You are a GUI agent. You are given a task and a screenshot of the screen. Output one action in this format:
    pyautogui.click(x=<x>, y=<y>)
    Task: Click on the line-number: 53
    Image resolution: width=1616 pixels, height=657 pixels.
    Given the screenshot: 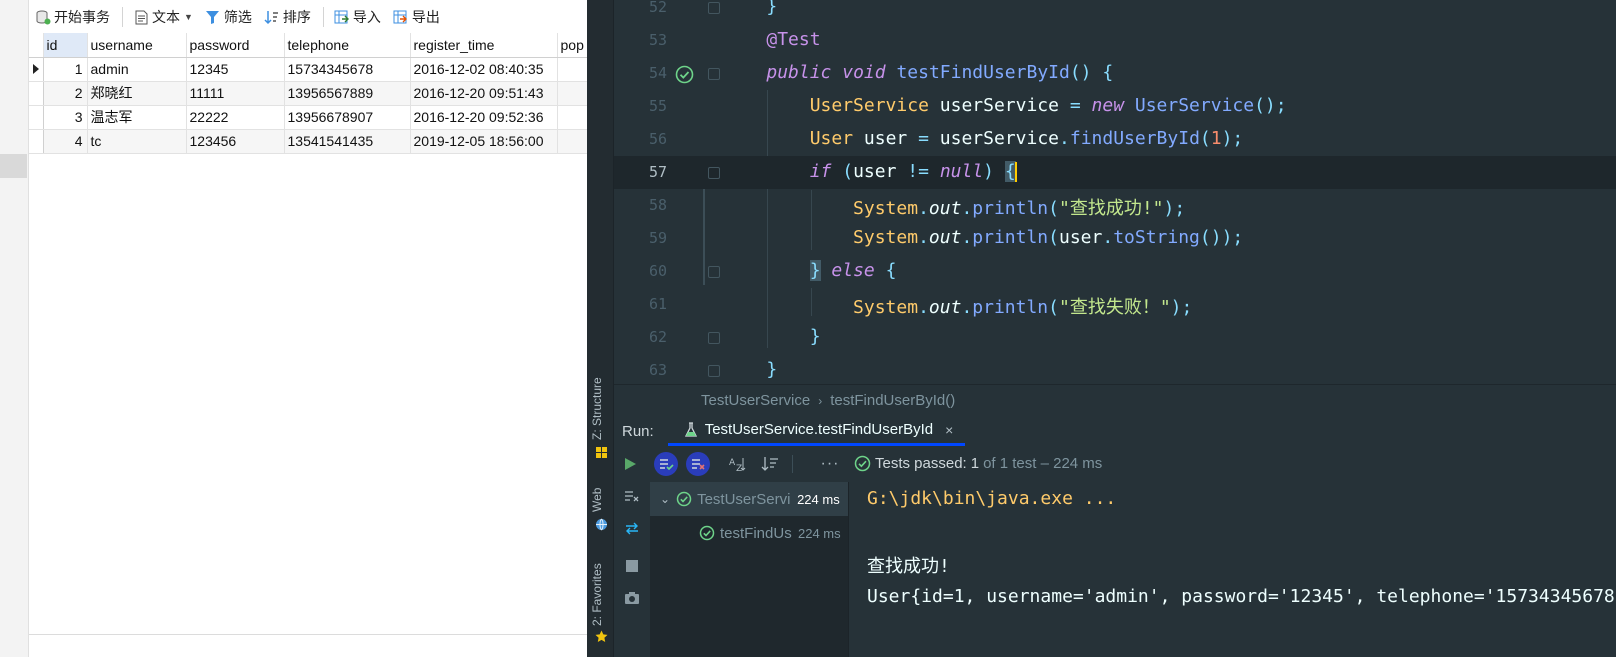 What is the action you would take?
    pyautogui.click(x=640, y=40)
    